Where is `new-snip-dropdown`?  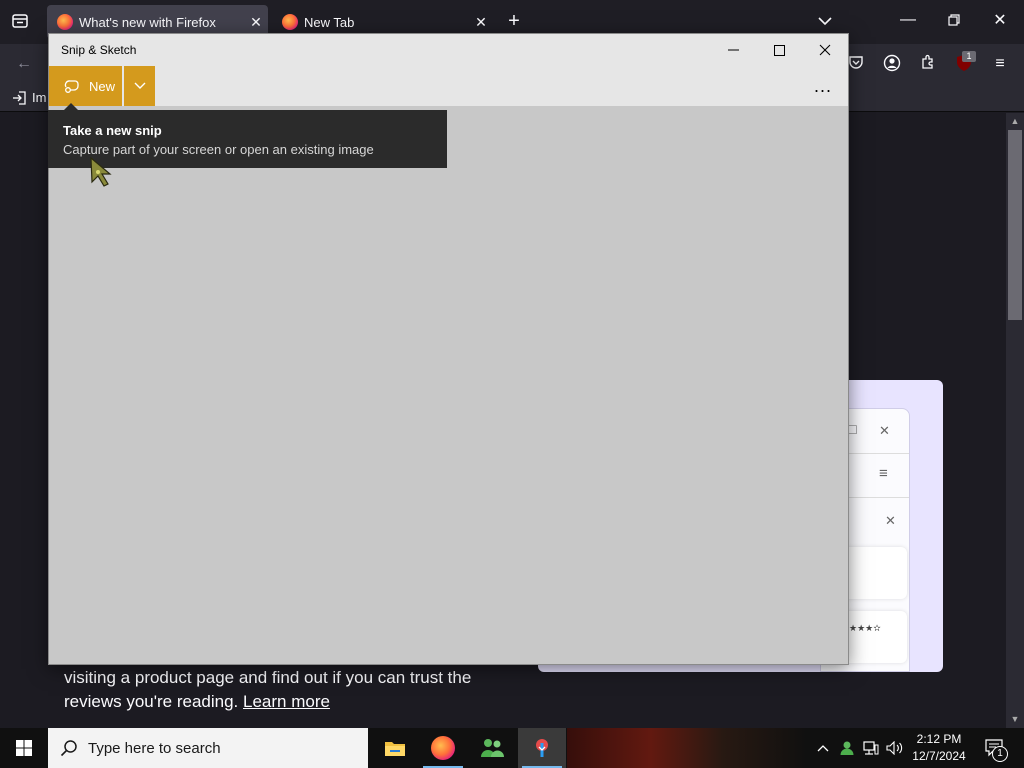 new-snip-dropdown is located at coordinates (139, 86).